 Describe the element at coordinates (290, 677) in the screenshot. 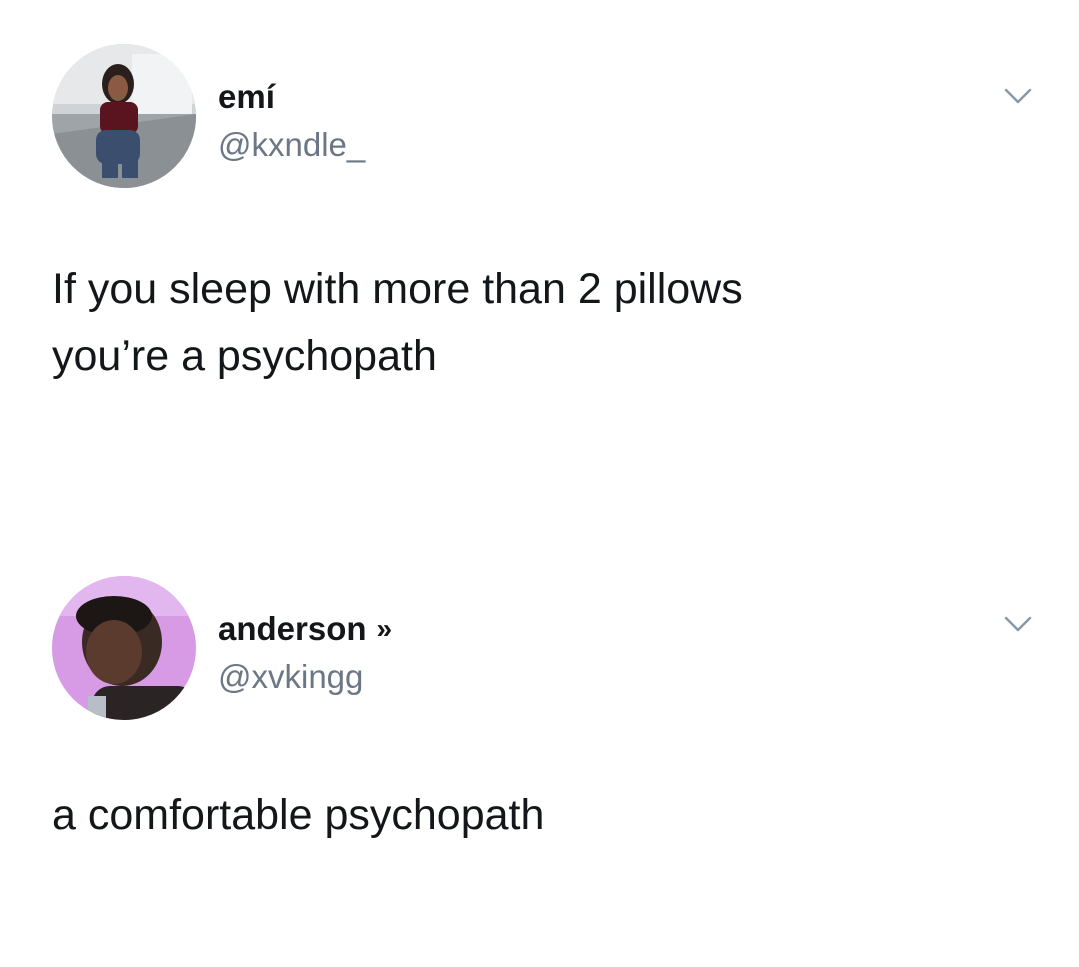

I see `user-handle: @xvkingg` at that location.